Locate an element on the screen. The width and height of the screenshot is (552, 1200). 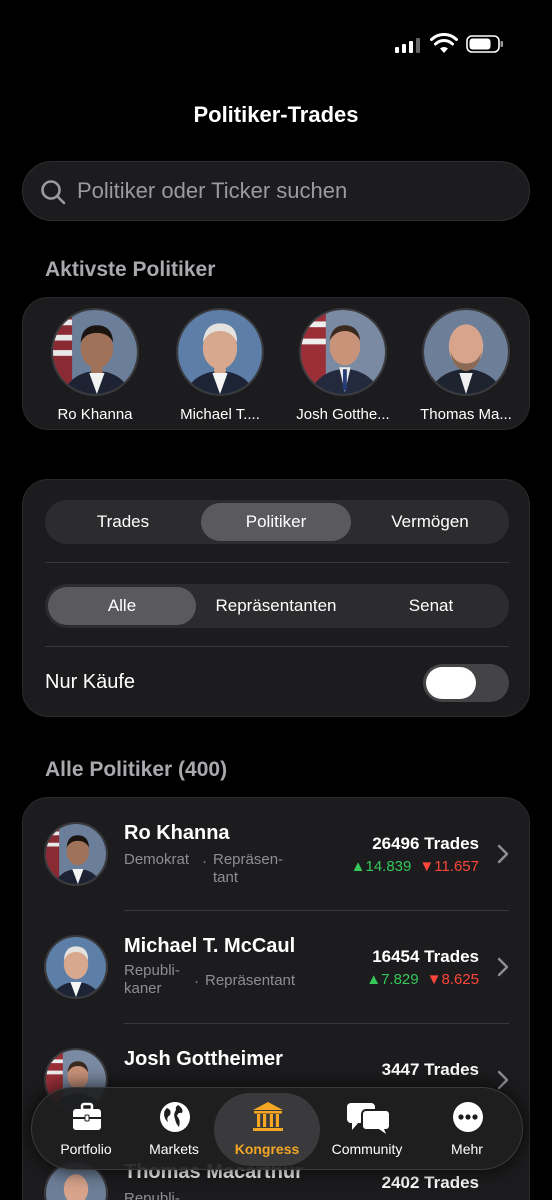
party-label: Republi- is located at coordinates (152, 1195).